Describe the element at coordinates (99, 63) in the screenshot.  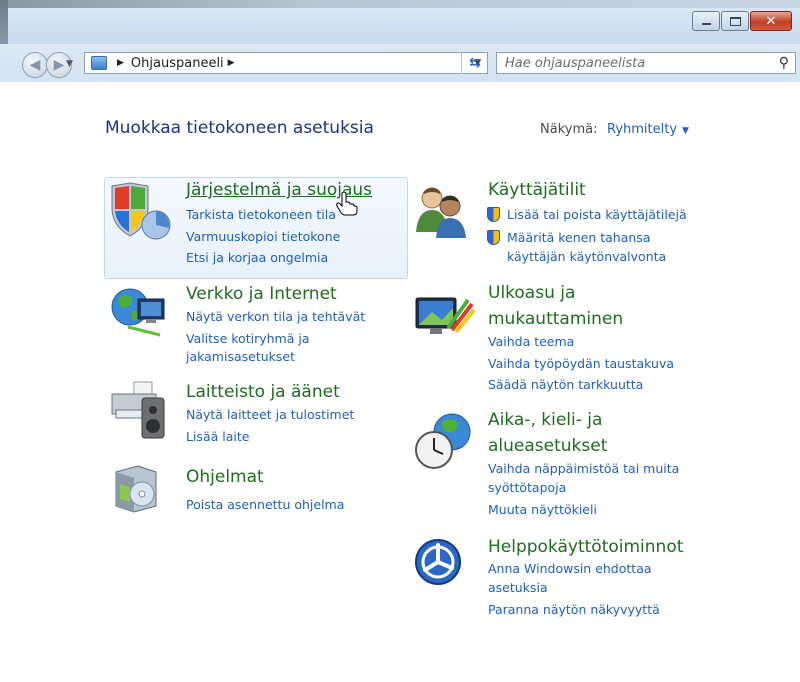
I see `control-panel-icon` at that location.